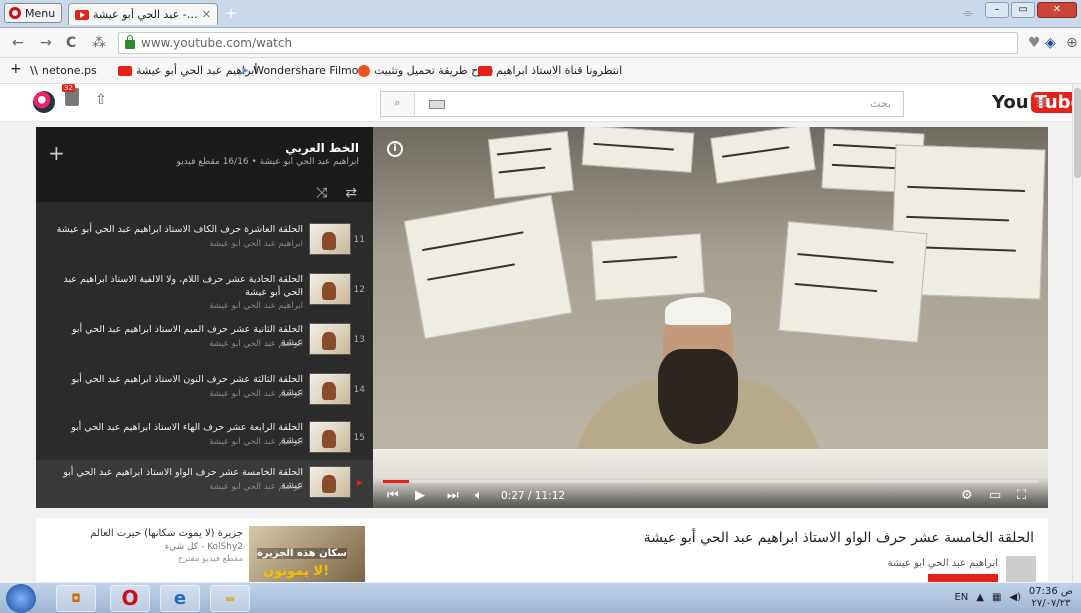 The image size is (1081, 613). What do you see at coordinates (145, 14) in the screenshot?
I see `tab-title: عبد الحي أبو عيشة - YouTube` at bounding box center [145, 14].